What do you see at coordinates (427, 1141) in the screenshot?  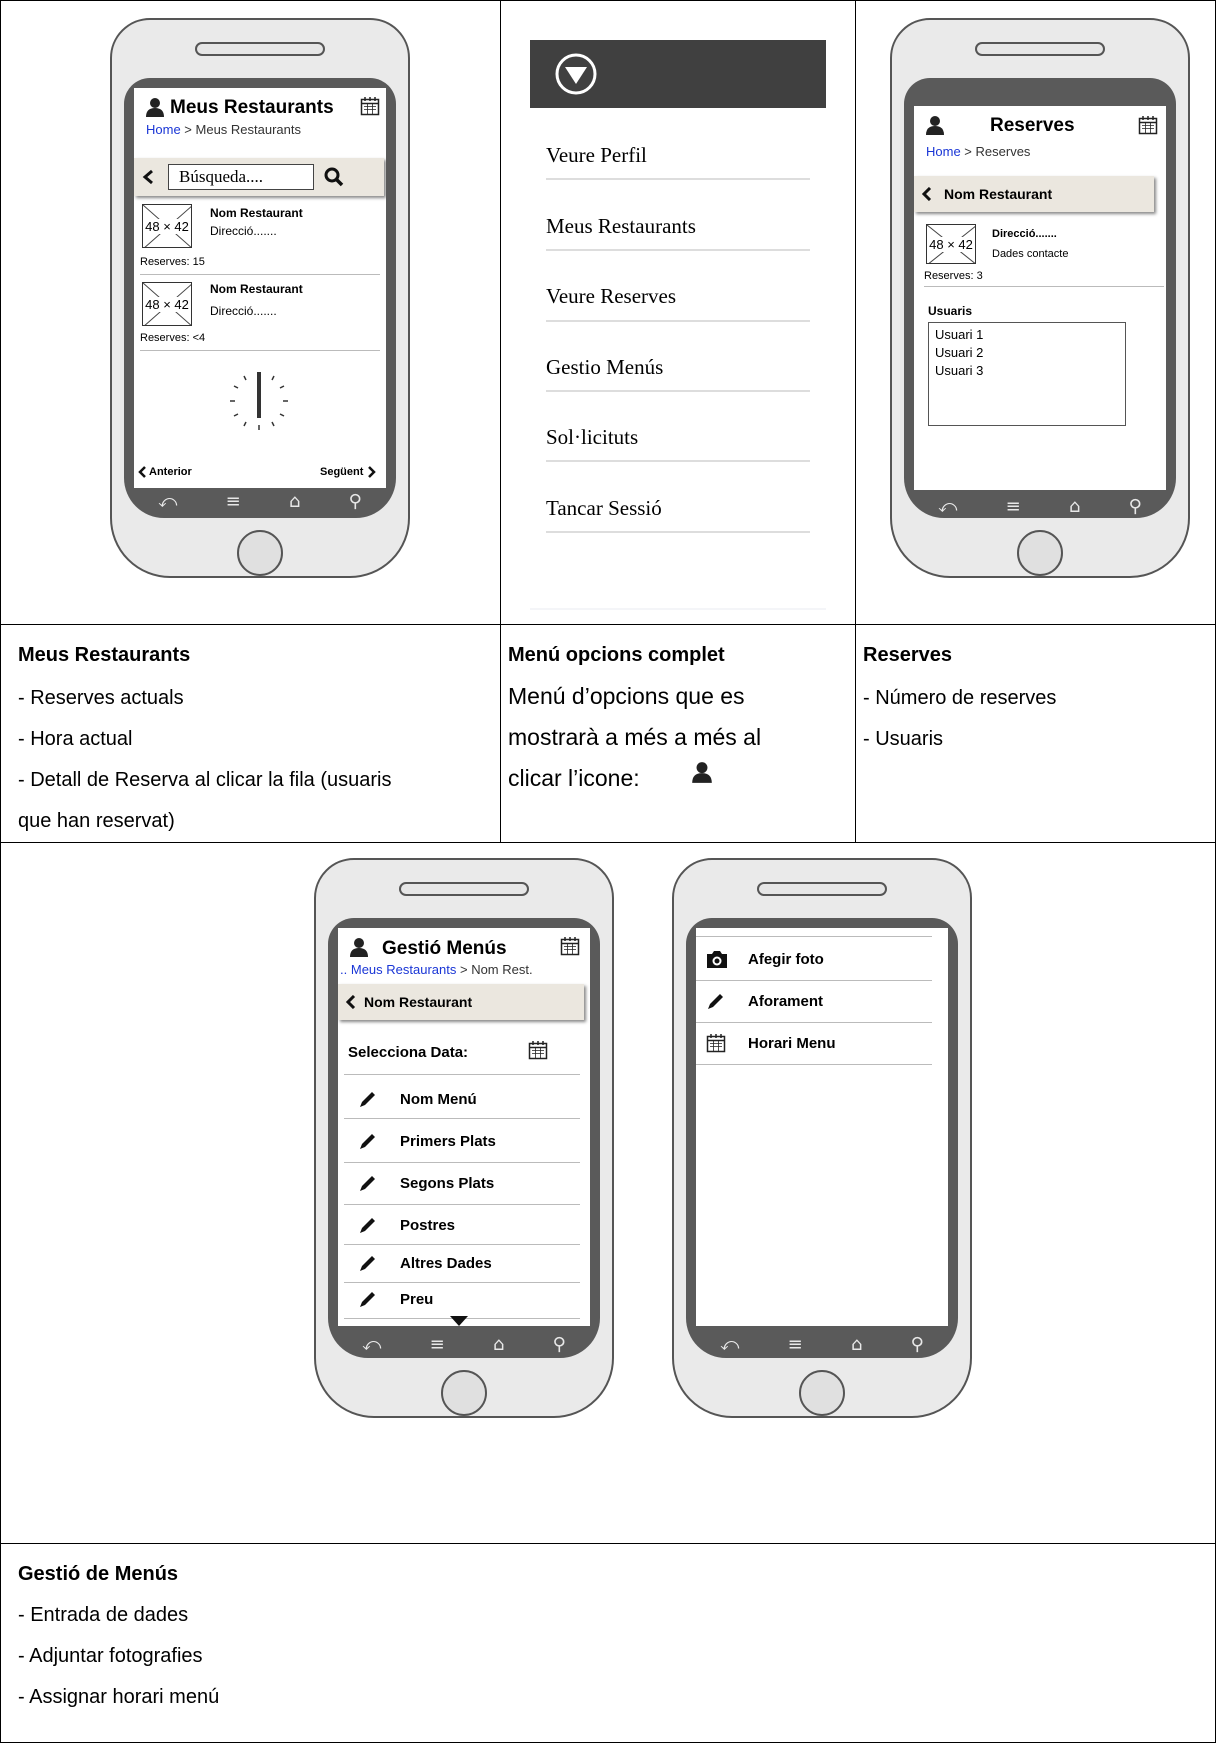 I see `menu-field-primers-plats: Primers Plats` at bounding box center [427, 1141].